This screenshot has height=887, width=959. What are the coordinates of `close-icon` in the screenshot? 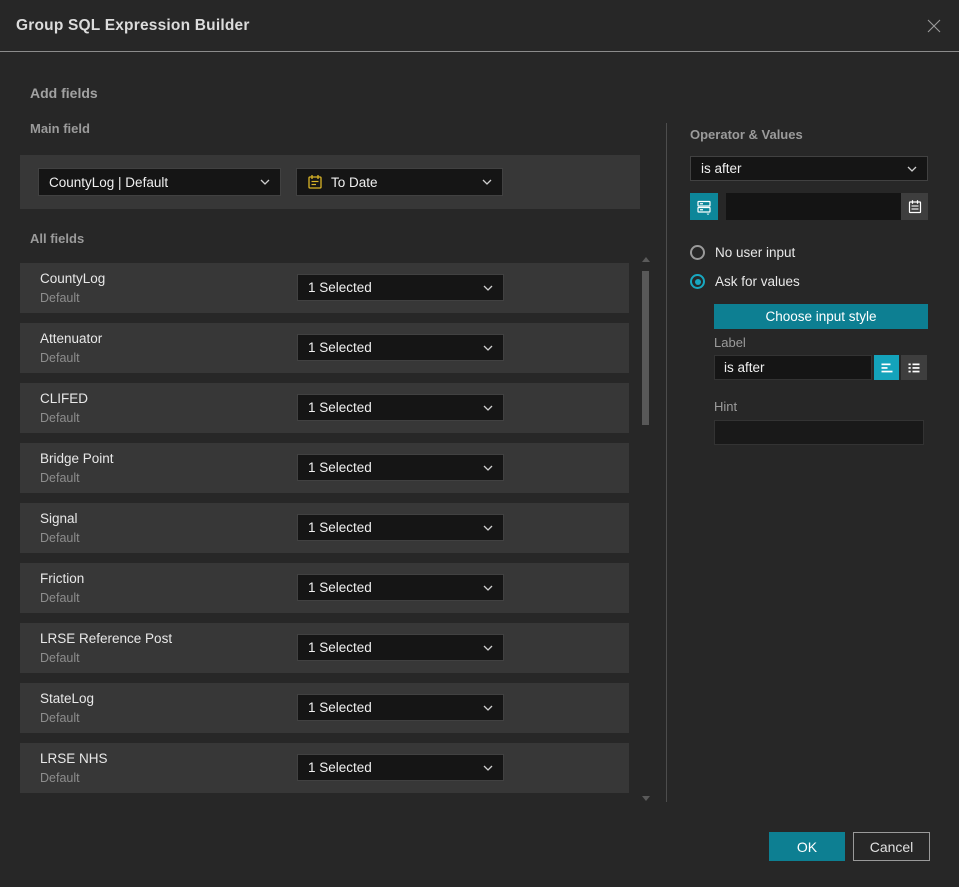 It's located at (934, 26).